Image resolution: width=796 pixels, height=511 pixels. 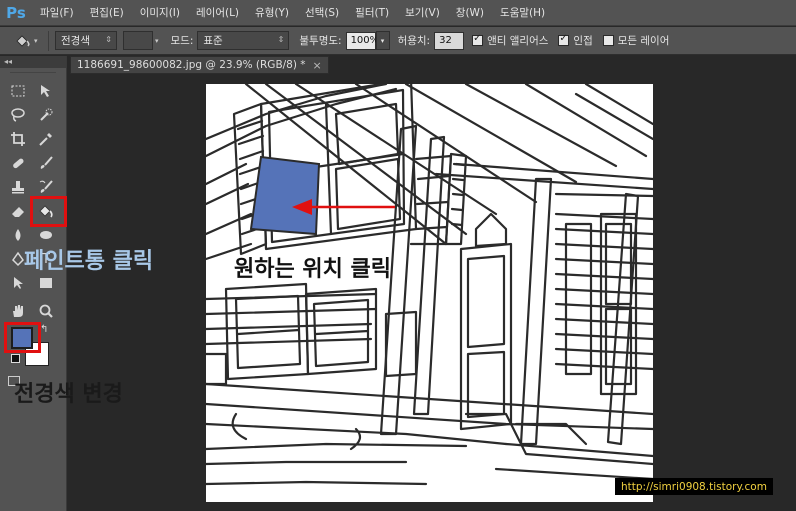 What do you see at coordinates (243, 40) in the screenshot?
I see `mode-dropdown: 표준 ⇕` at bounding box center [243, 40].